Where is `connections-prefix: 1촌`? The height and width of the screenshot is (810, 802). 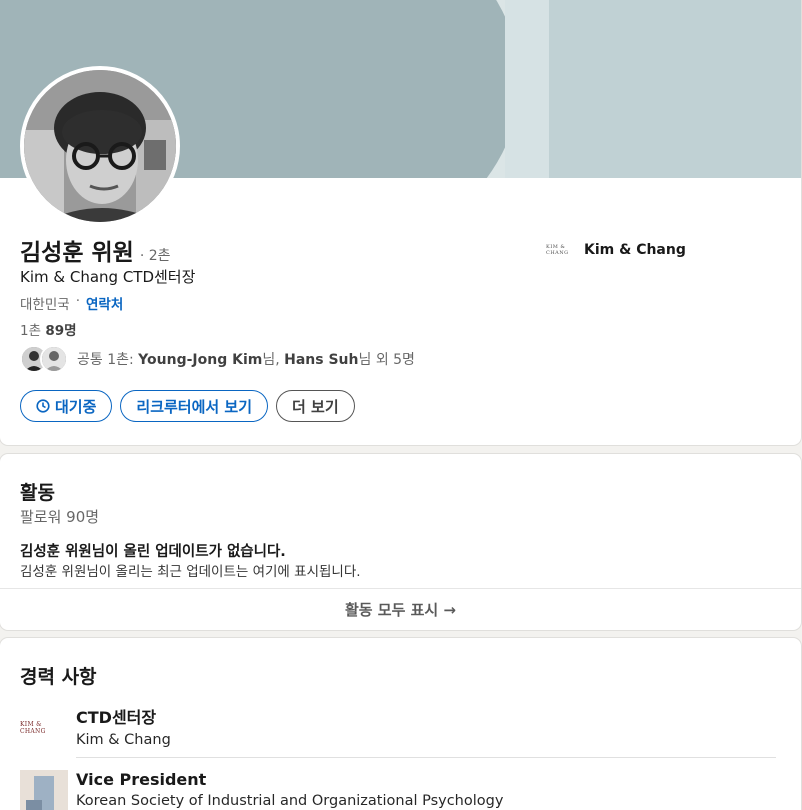
connections-prefix: 1촌 is located at coordinates (31, 331).